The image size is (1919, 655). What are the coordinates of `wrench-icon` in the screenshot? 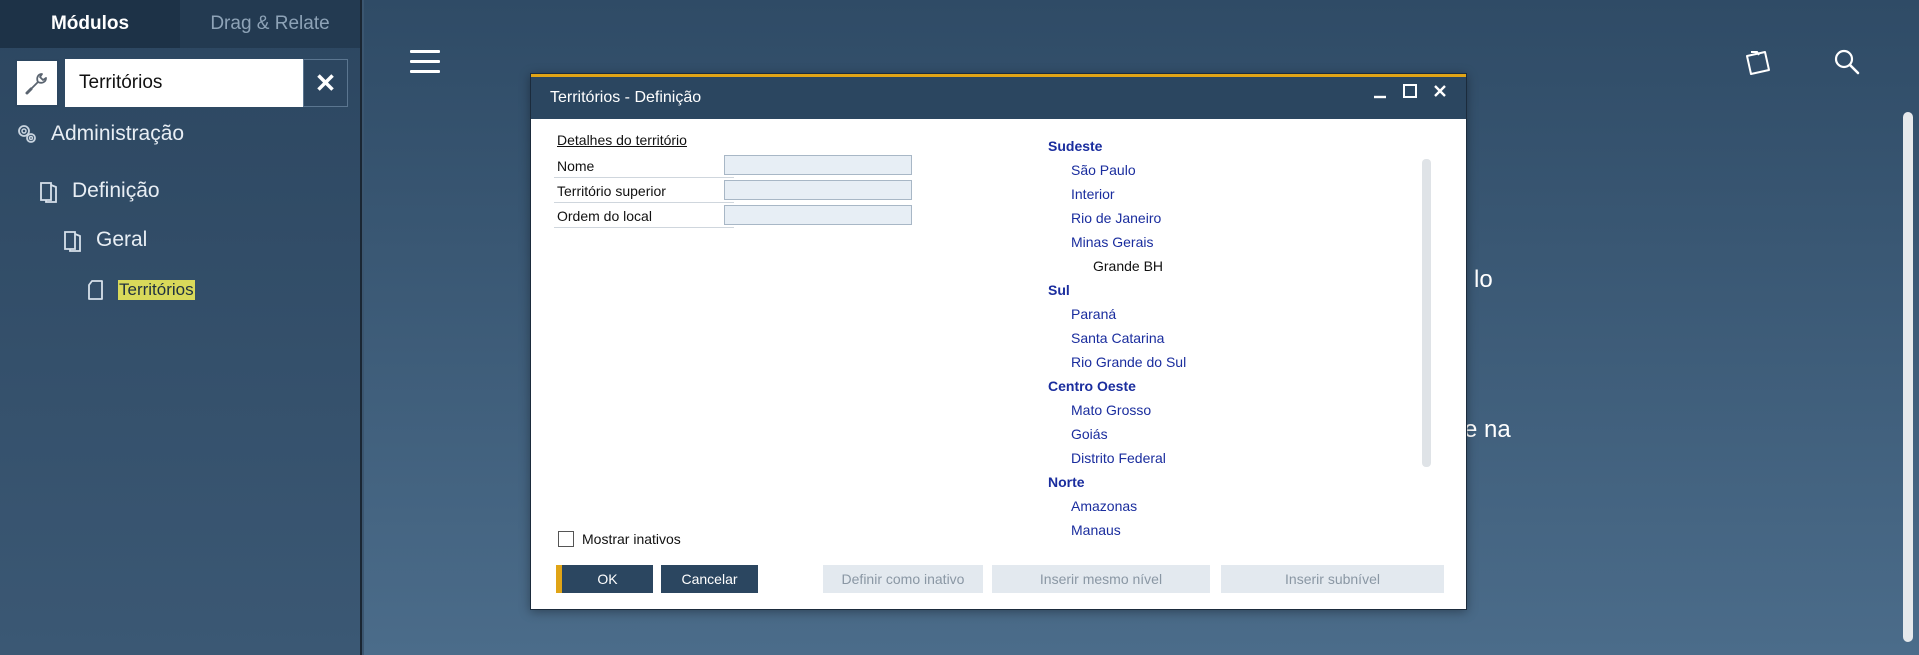 It's located at (37, 83).